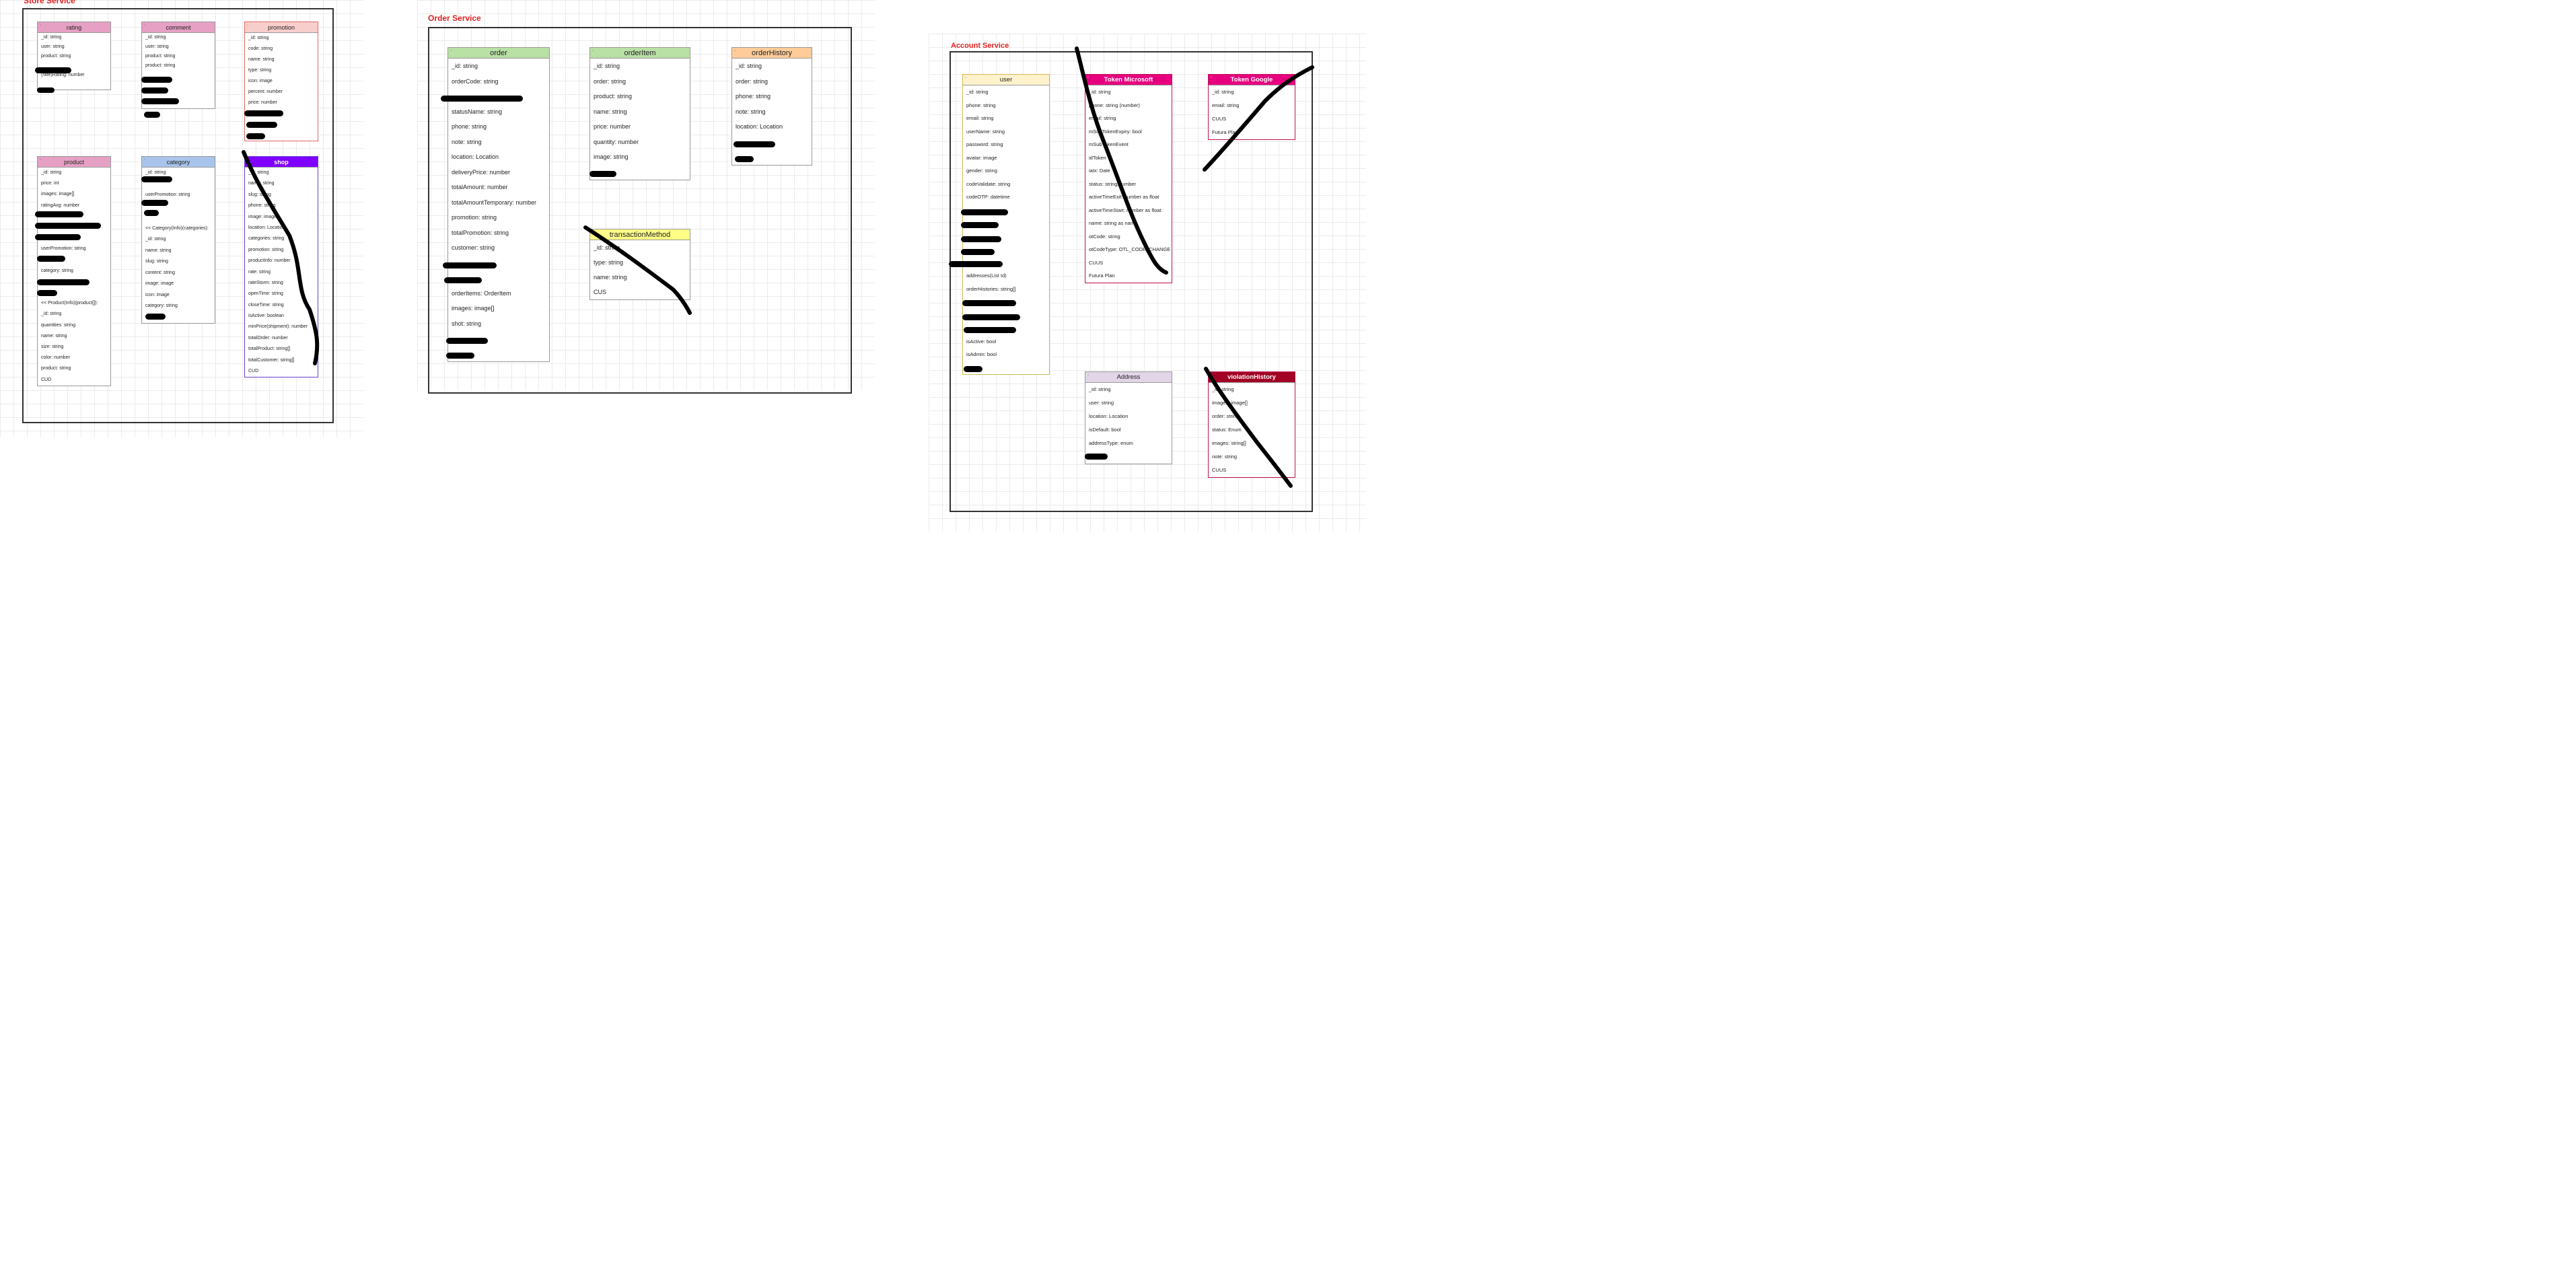 This screenshot has height=1261, width=2576. I want to click on entity-header: · orderItem, so click(640, 53).